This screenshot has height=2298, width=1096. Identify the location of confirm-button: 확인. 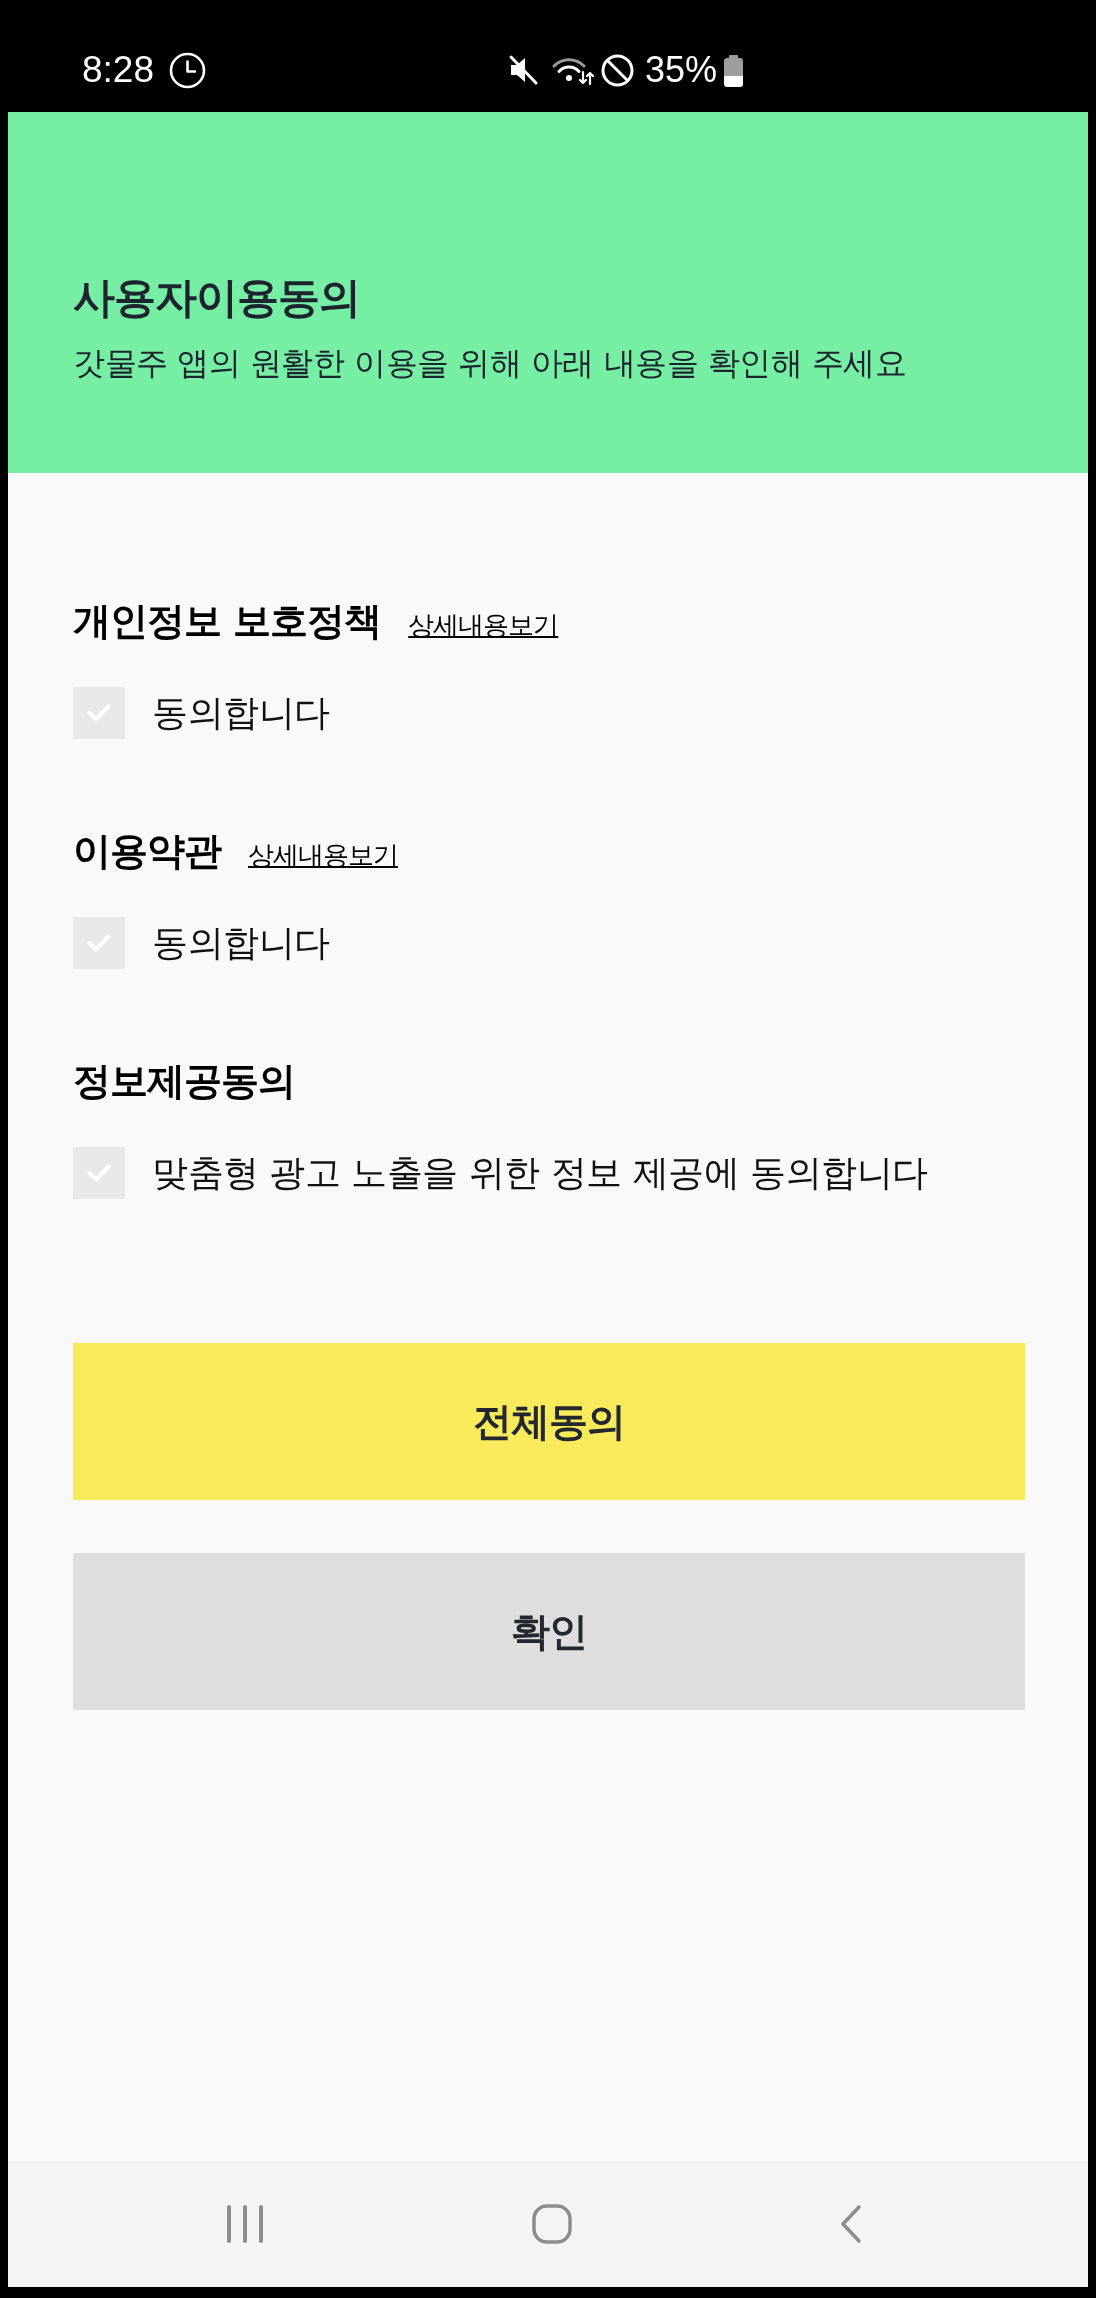
(549, 1631).